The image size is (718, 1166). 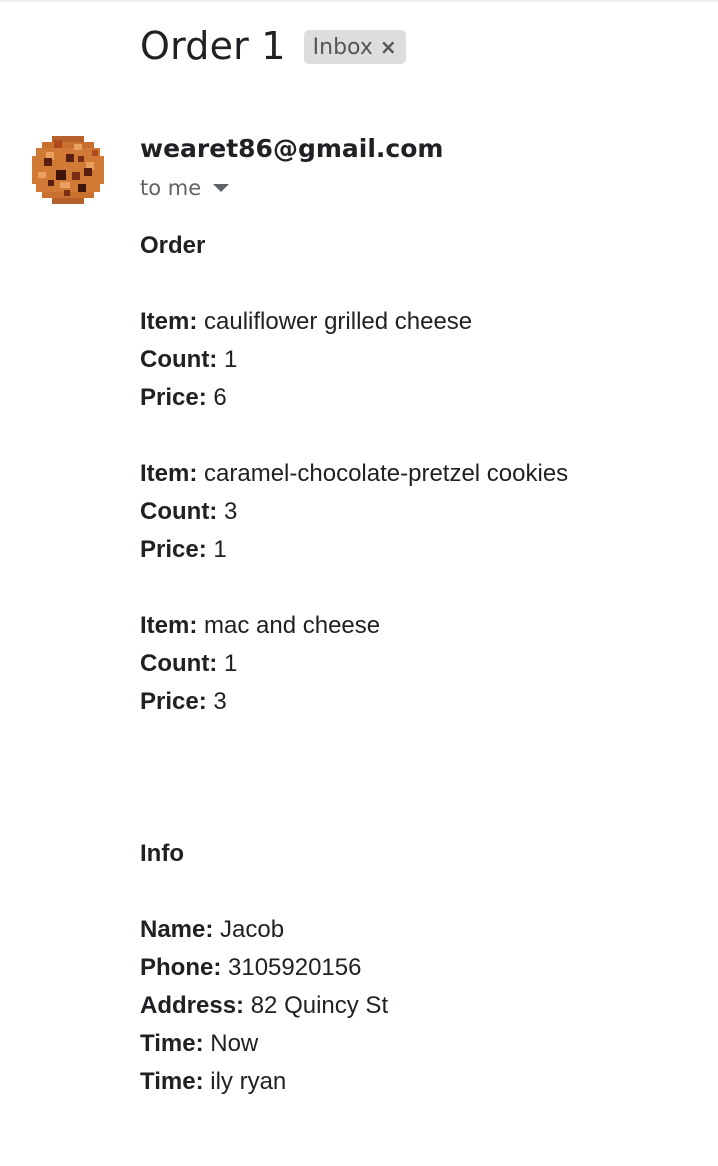 What do you see at coordinates (220, 397) in the screenshot?
I see `item-price: 6` at bounding box center [220, 397].